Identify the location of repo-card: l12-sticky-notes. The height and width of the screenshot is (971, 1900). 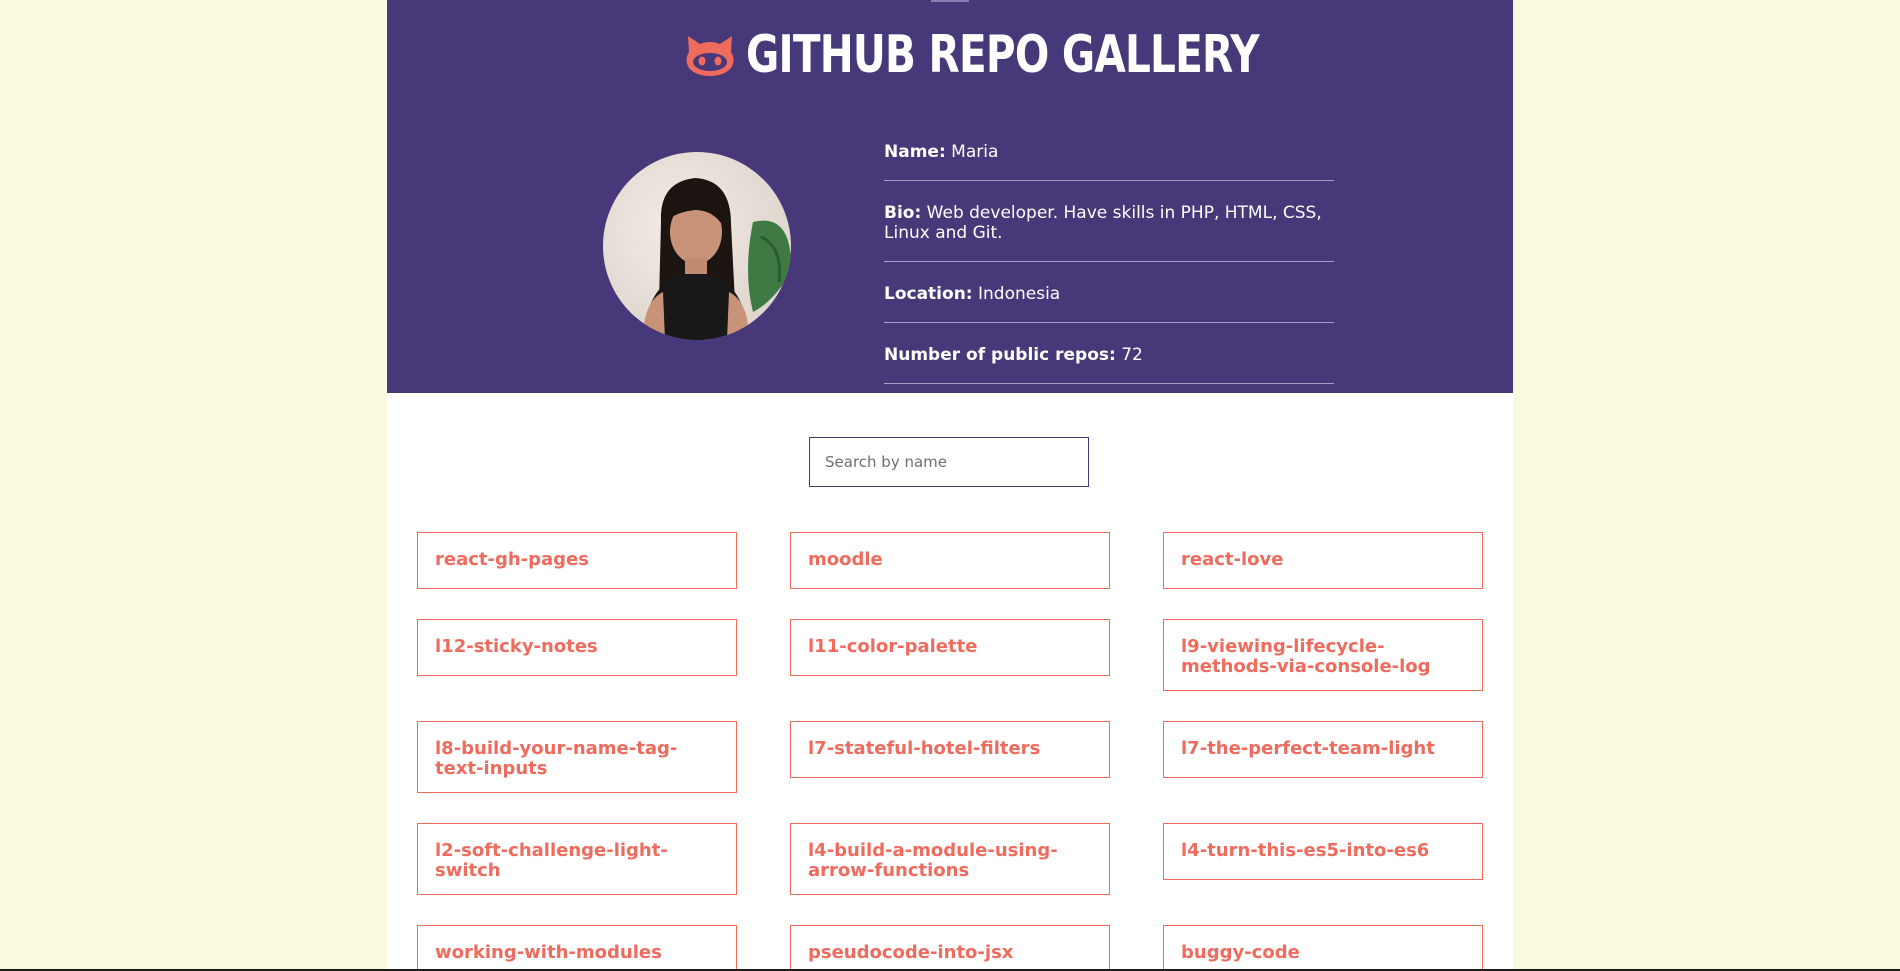
(577, 647).